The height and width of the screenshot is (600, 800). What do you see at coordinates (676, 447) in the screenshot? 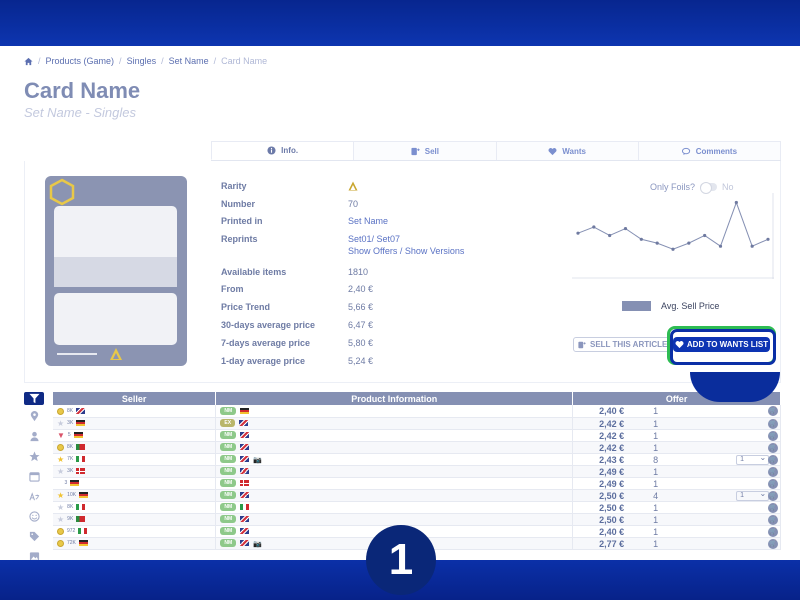
I see `offer-cell: 2,42 € 1 🛒` at bounding box center [676, 447].